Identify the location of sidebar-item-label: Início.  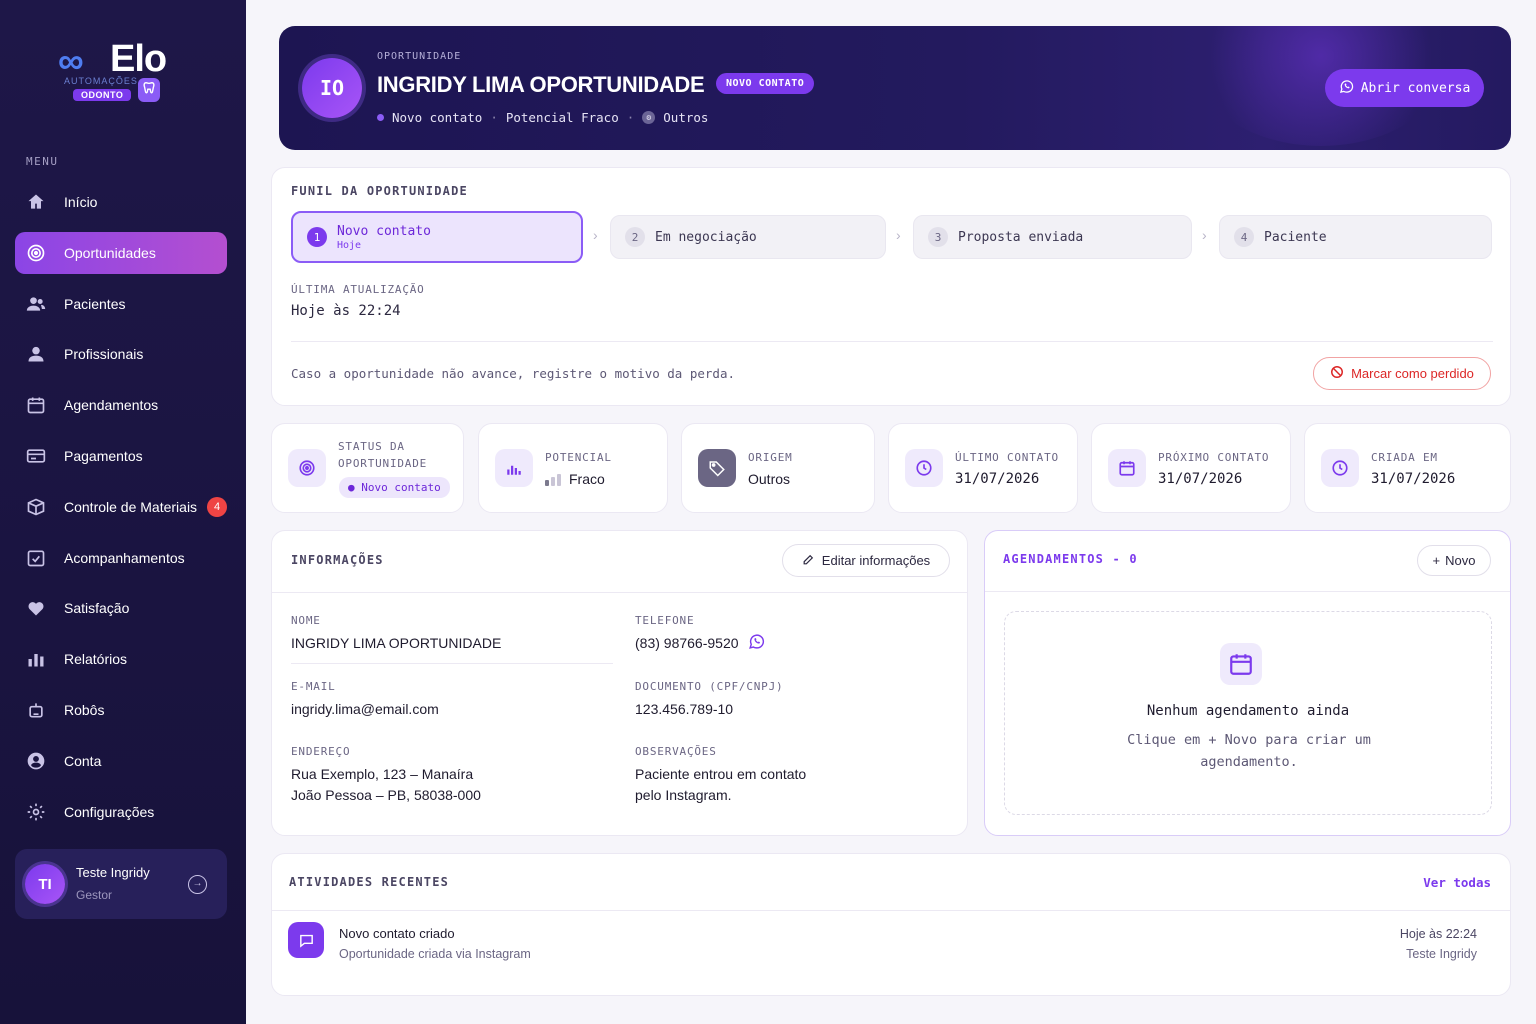
(81, 202).